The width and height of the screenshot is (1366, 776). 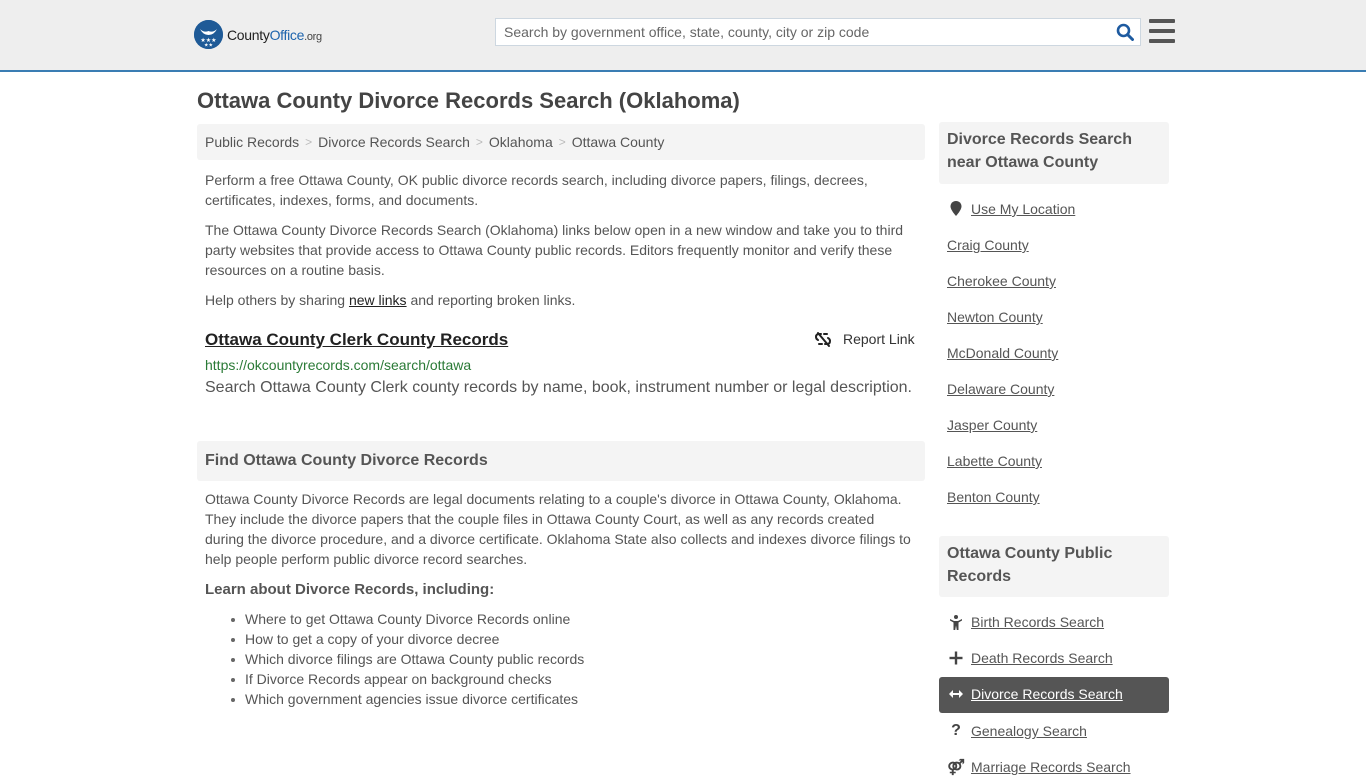 I want to click on logo-text: CountyOffice.org, so click(x=274, y=34).